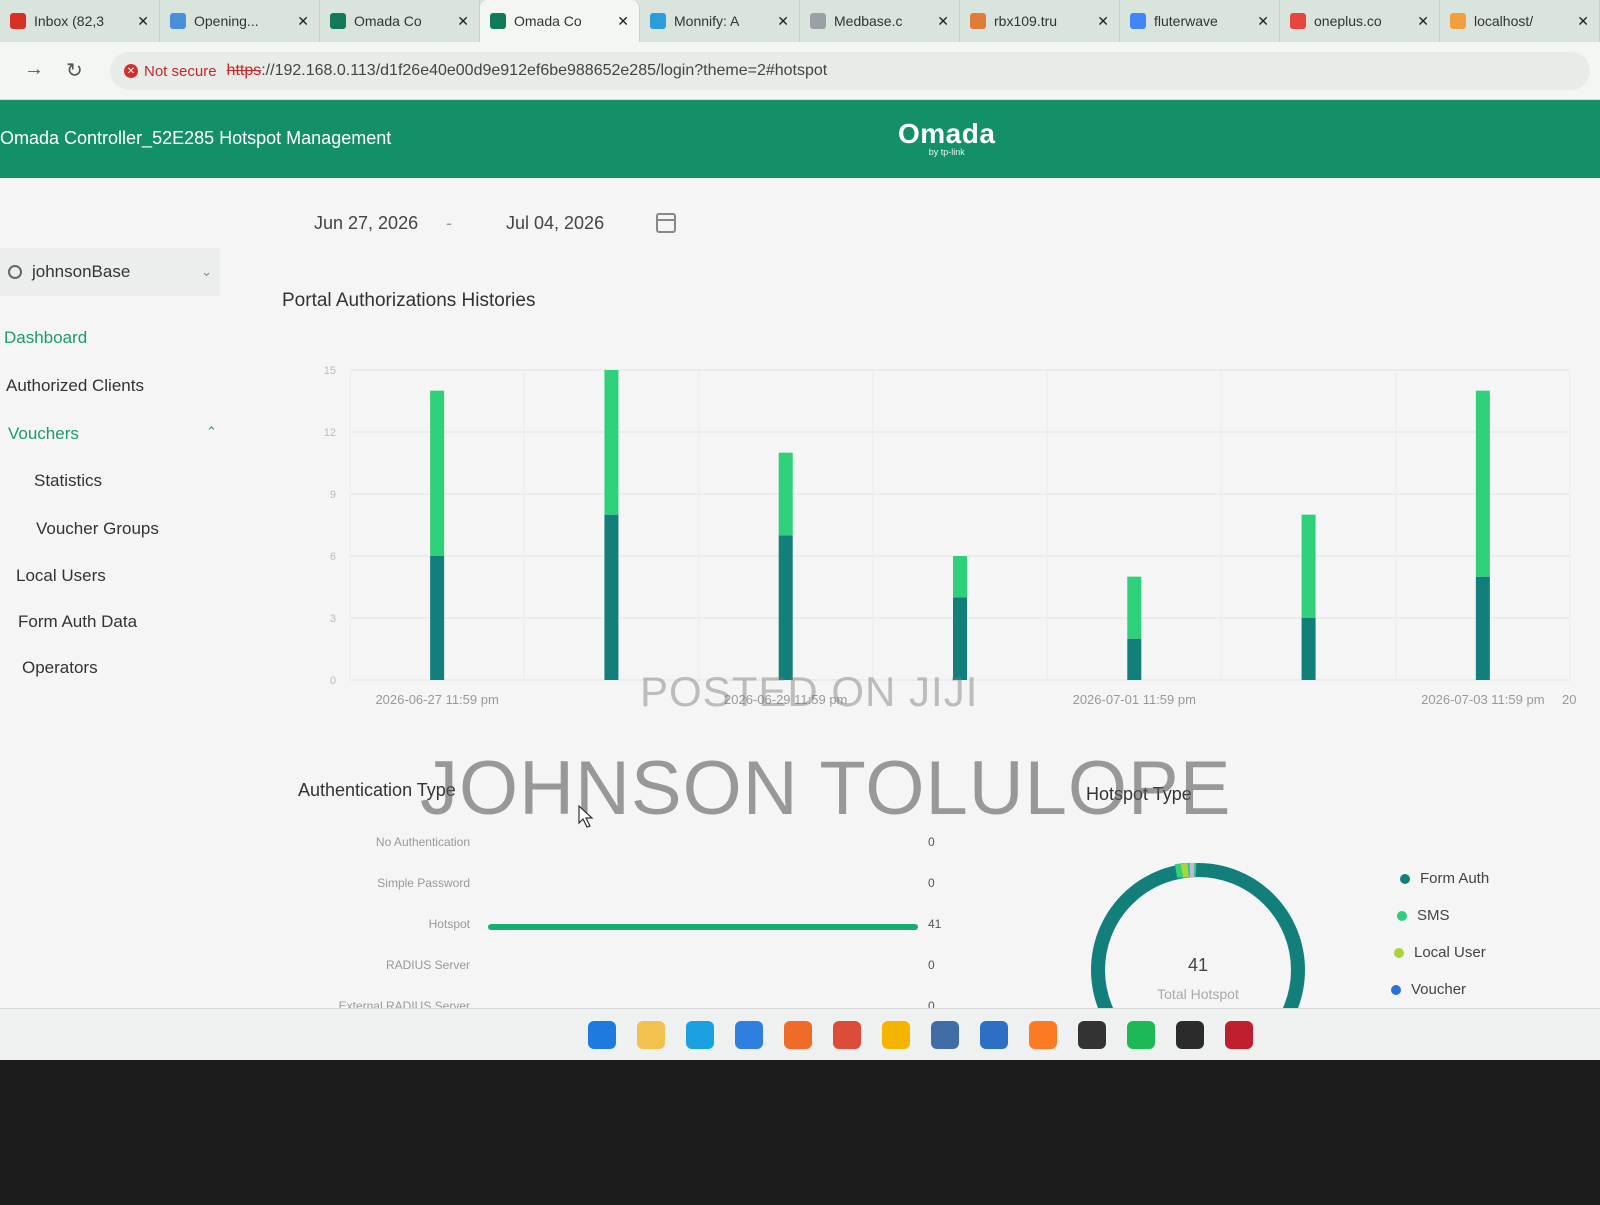 This screenshot has height=1205, width=1600. I want to click on chevron-up-icon: ⌃, so click(211, 432).